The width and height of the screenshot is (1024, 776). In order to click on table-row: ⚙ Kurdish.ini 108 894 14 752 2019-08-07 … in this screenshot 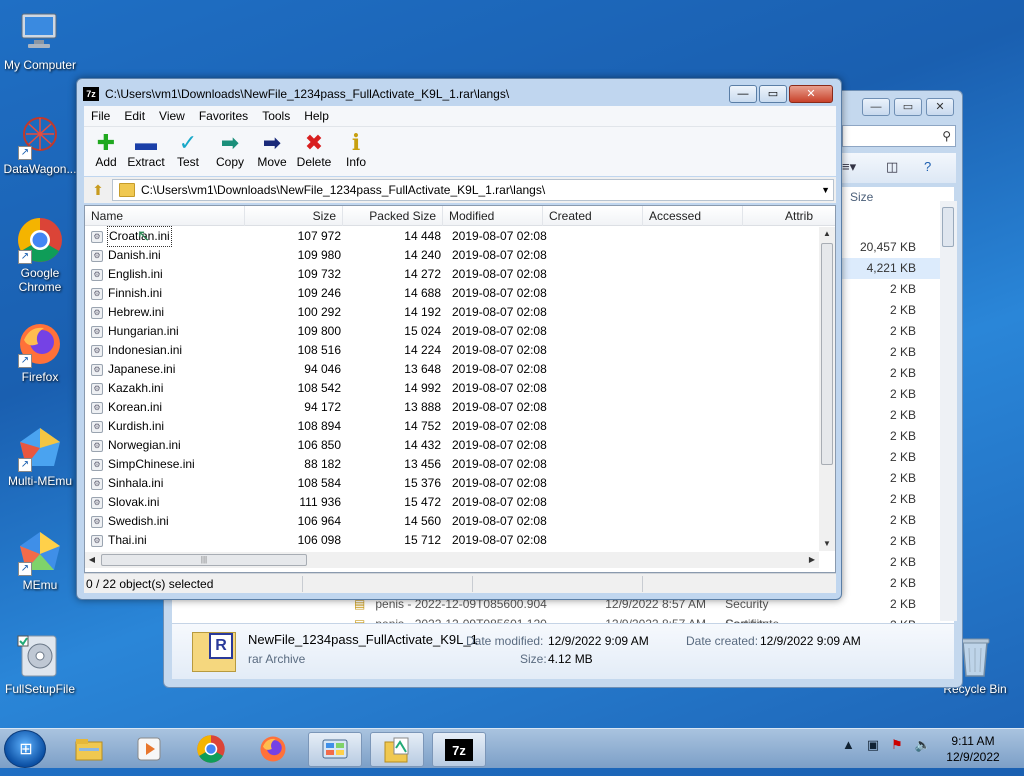, I will do `click(452, 426)`.